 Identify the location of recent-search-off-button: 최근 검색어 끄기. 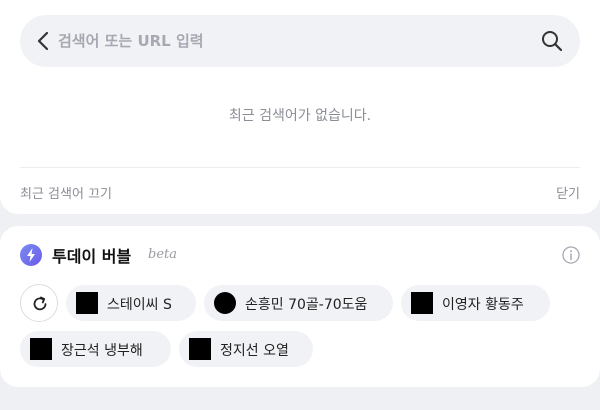
(66, 192).